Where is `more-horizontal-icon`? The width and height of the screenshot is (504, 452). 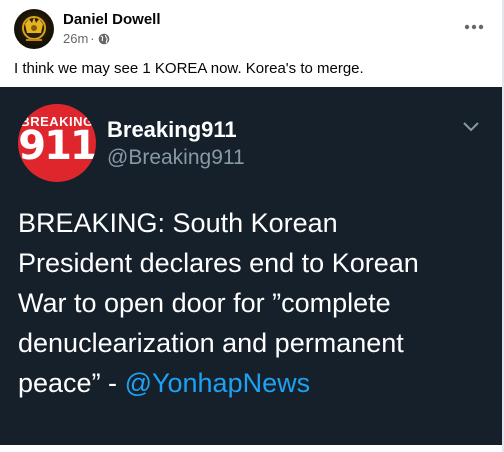 more-horizontal-icon is located at coordinates (474, 27).